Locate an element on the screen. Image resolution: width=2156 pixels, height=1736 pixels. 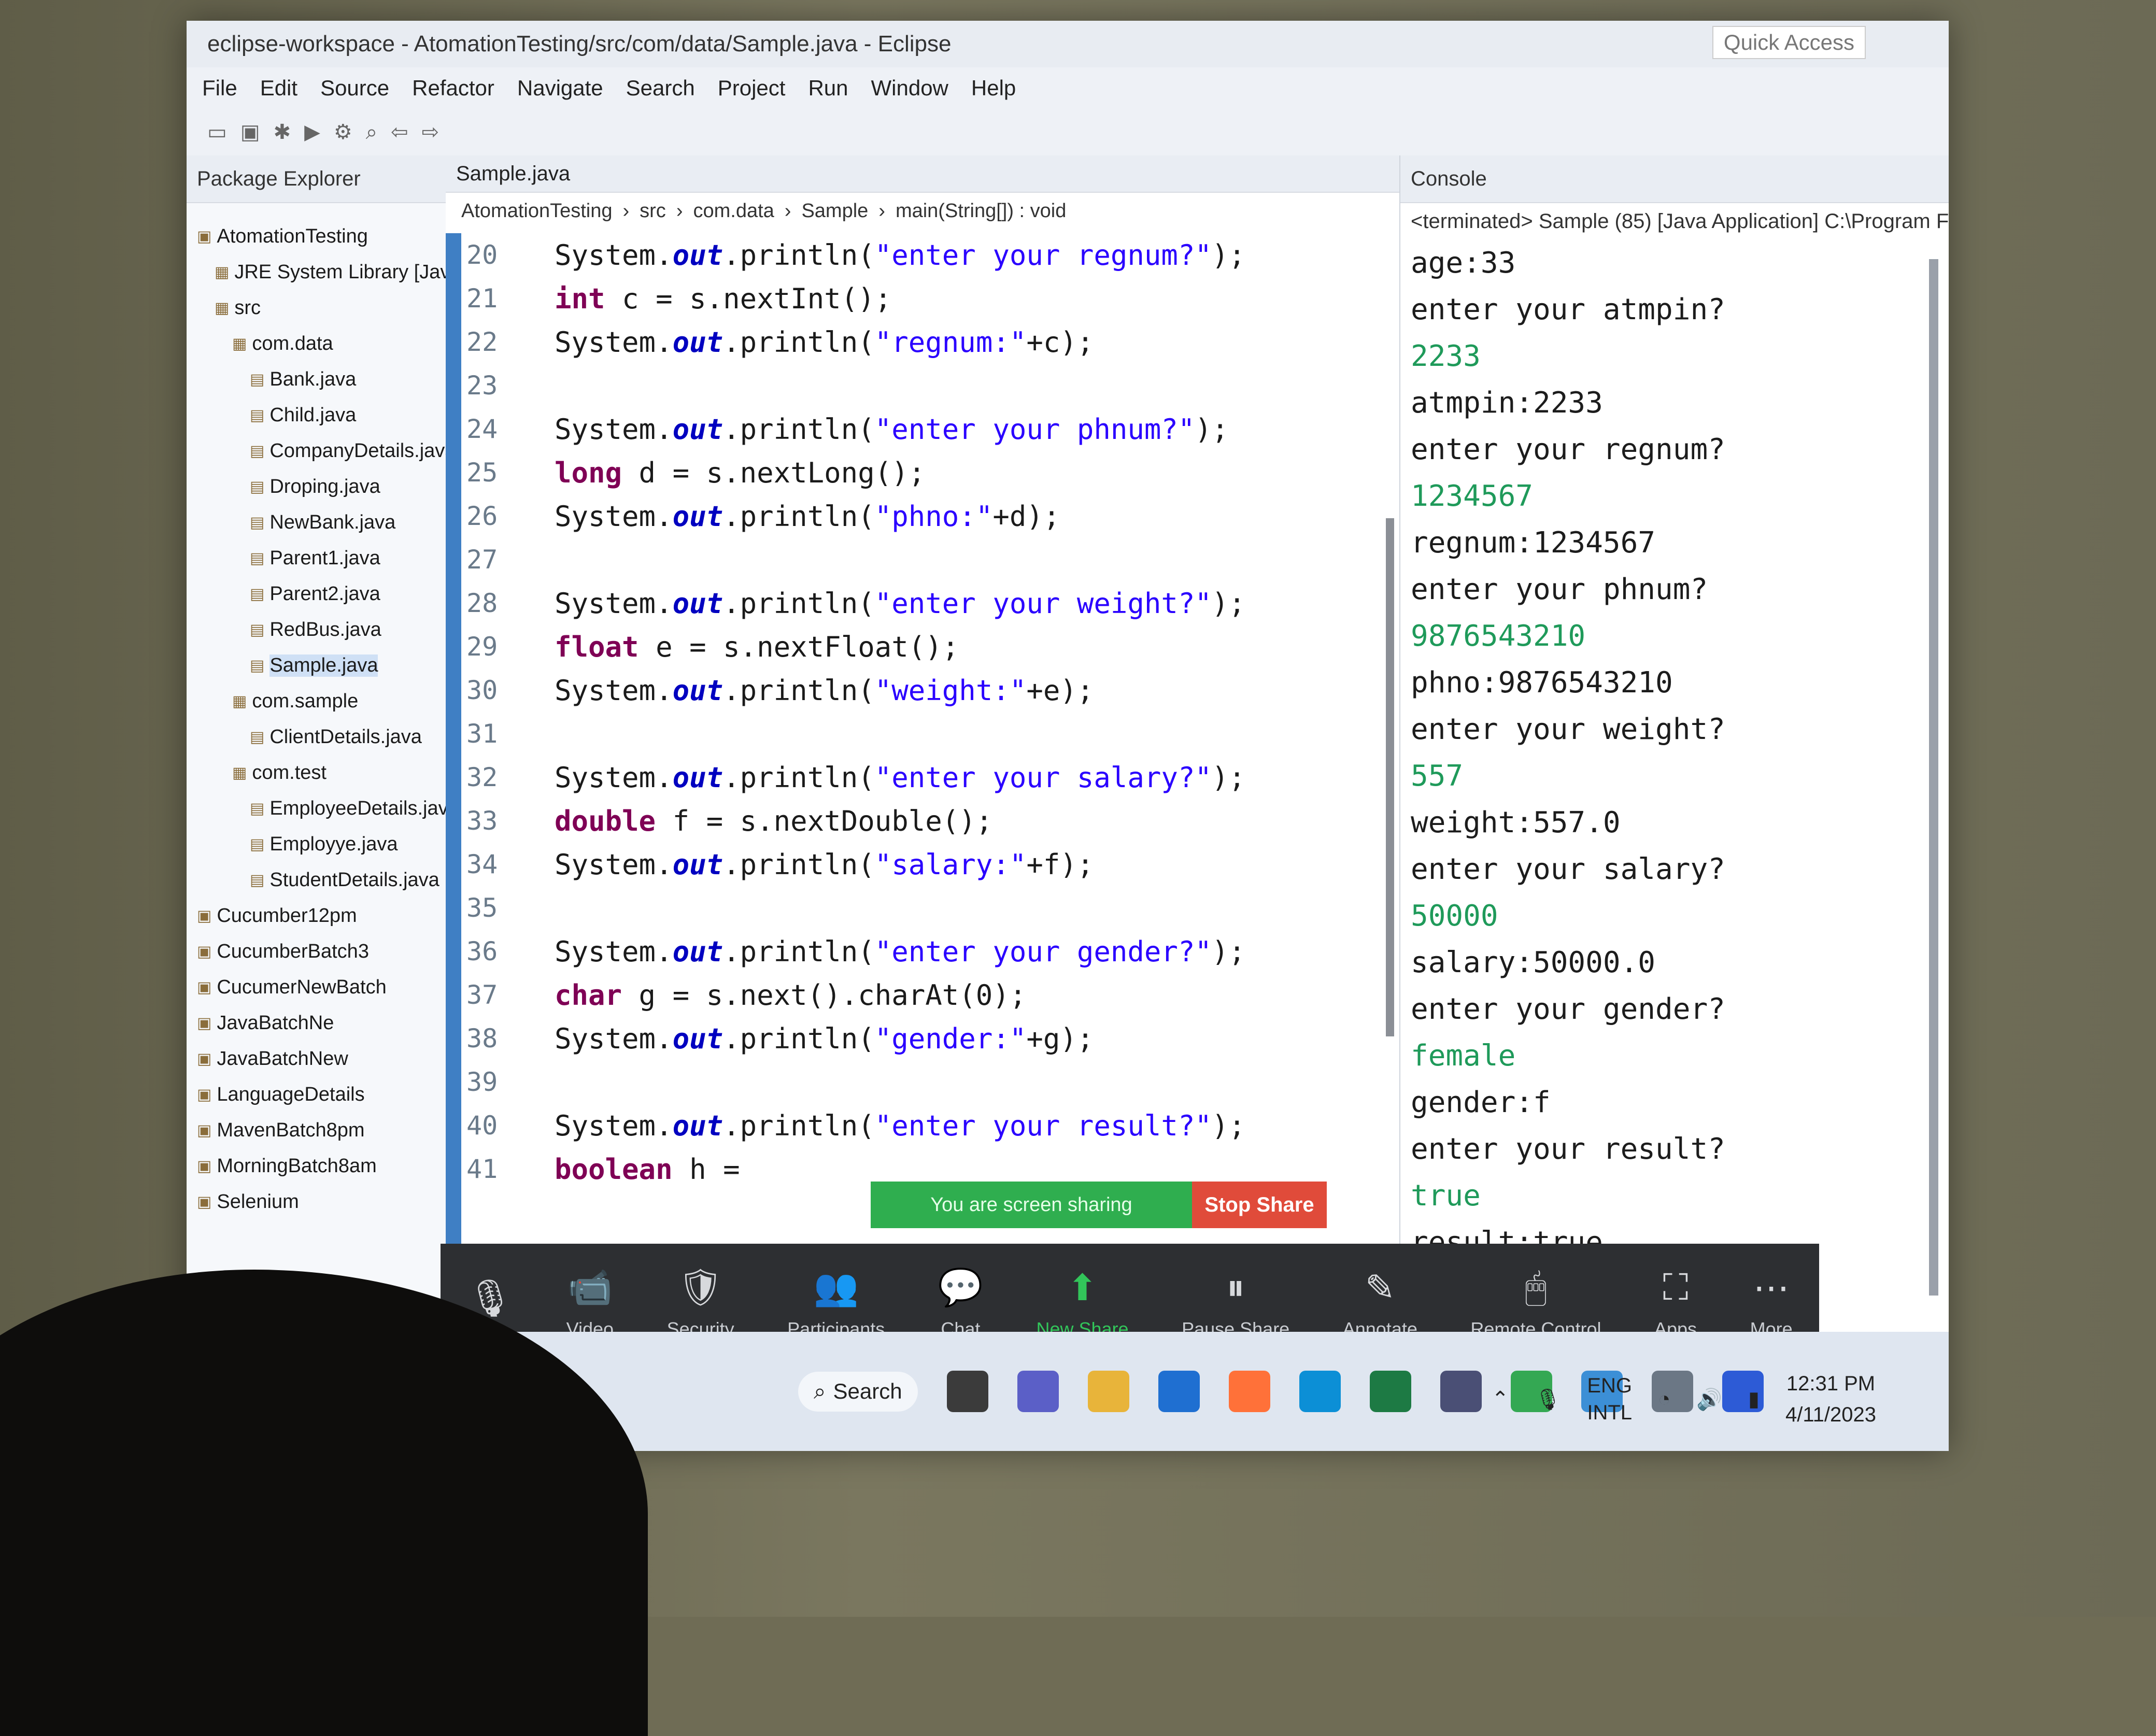
zoom-control-apps: ⛶ Apps is located at coordinates (1676, 1303).